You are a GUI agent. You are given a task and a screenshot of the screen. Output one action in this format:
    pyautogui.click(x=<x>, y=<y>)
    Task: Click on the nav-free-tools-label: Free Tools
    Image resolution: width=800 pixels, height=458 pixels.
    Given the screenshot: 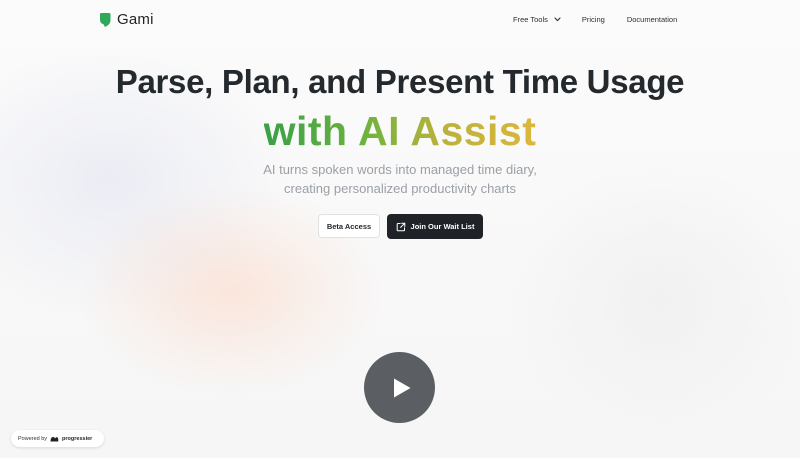 What is the action you would take?
    pyautogui.click(x=530, y=19)
    